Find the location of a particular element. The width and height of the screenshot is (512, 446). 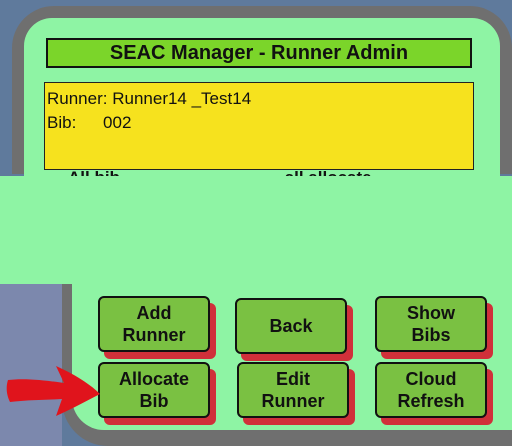

runner-value: Runner14 _Test14 is located at coordinates (182, 98).